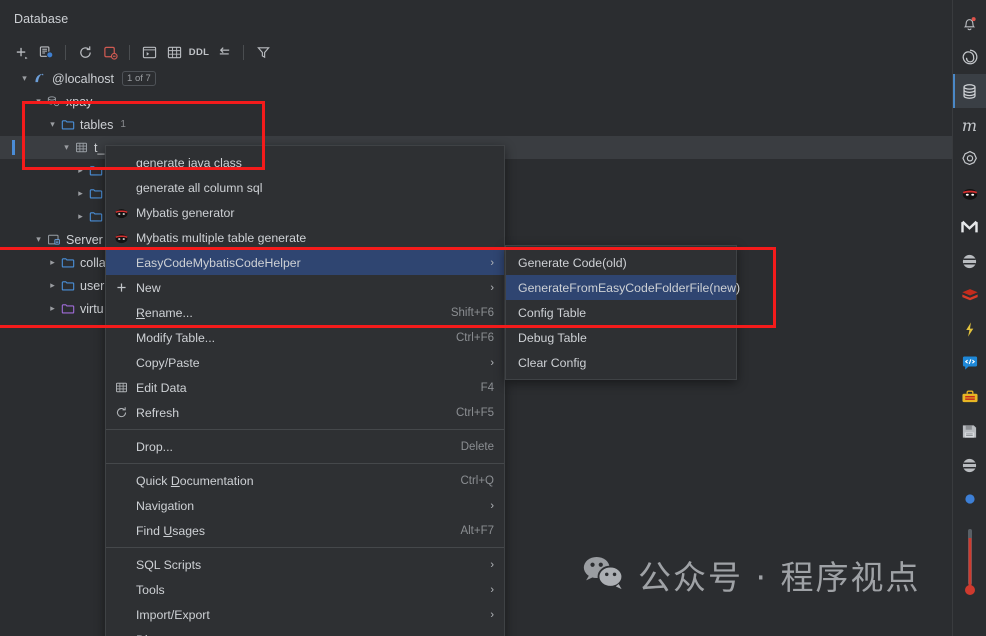  I want to click on menu-item-shortcut: F4, so click(487, 387).